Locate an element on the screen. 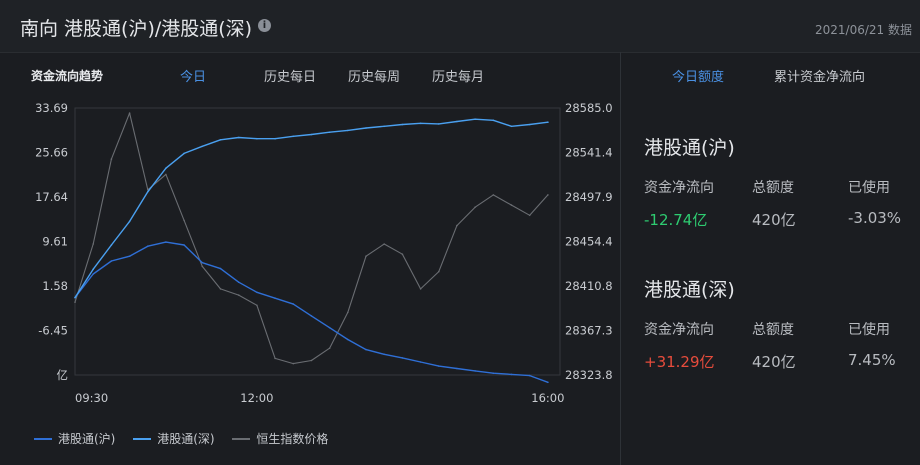 This screenshot has width=920, height=465. label-quota-sz: 总额度 is located at coordinates (773, 330).